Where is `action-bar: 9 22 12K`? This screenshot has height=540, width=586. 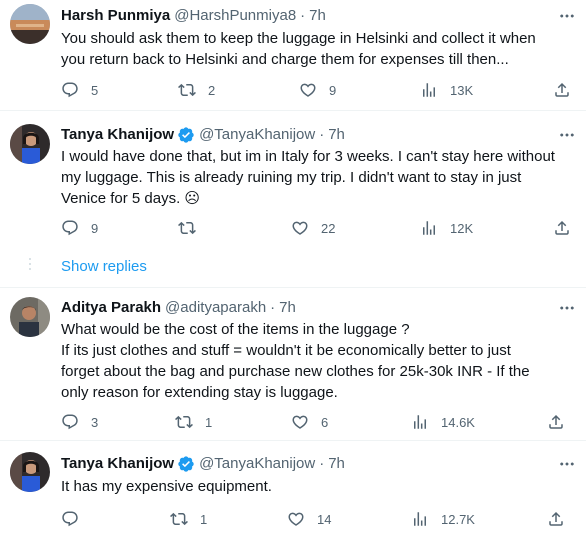
action-bar: 9 22 12K is located at coordinates (317, 228).